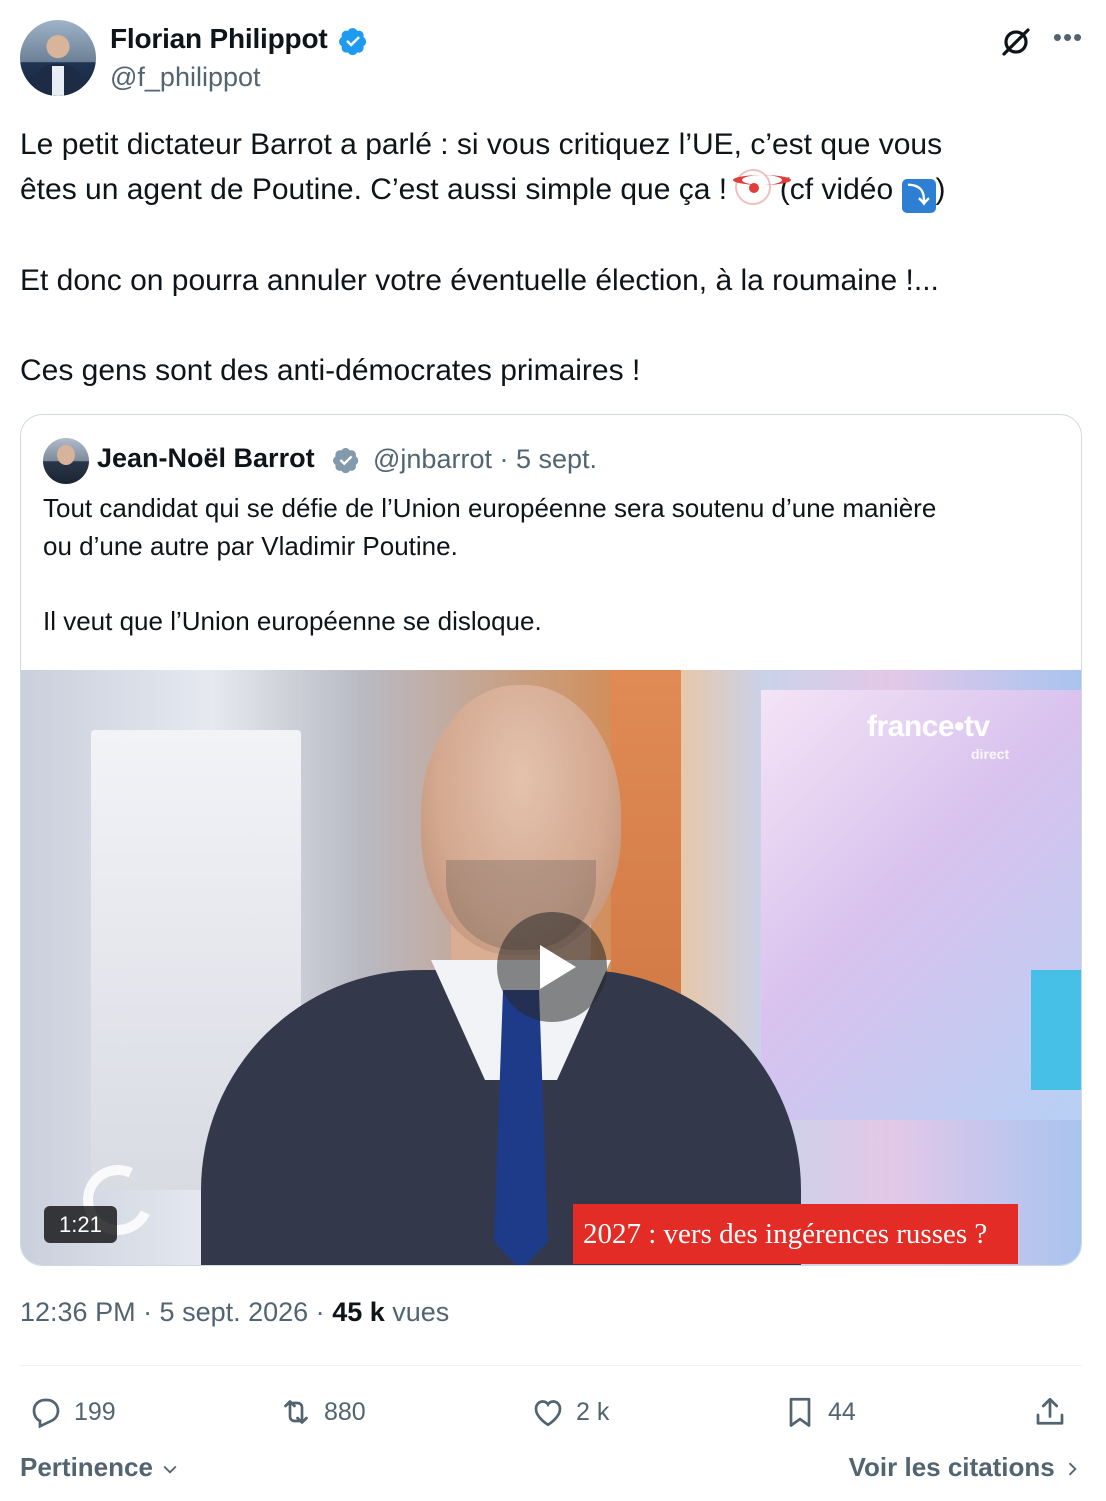 The height and width of the screenshot is (1501, 1106). Describe the element at coordinates (819, 1412) in the screenshot. I see `bookmark-button: 44` at that location.